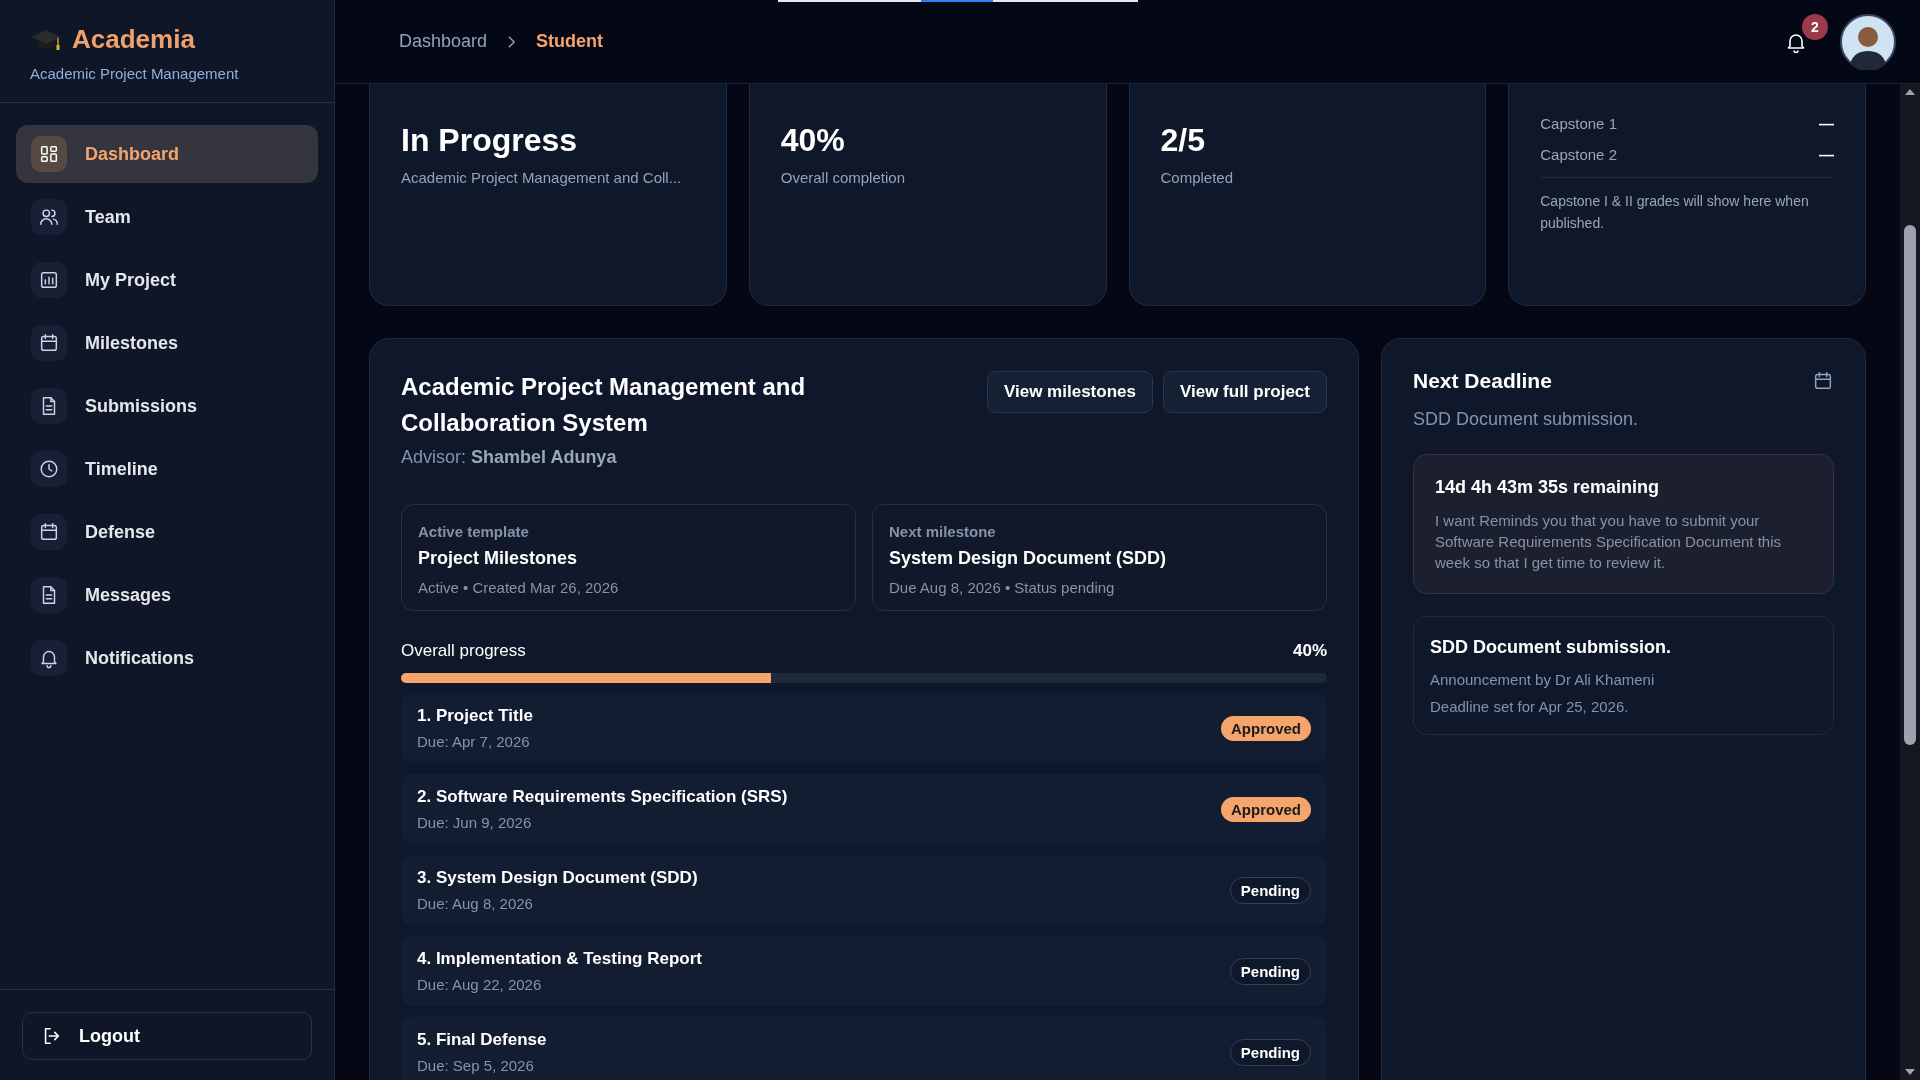  What do you see at coordinates (167, 280) in the screenshot?
I see `nav-item: My Project` at bounding box center [167, 280].